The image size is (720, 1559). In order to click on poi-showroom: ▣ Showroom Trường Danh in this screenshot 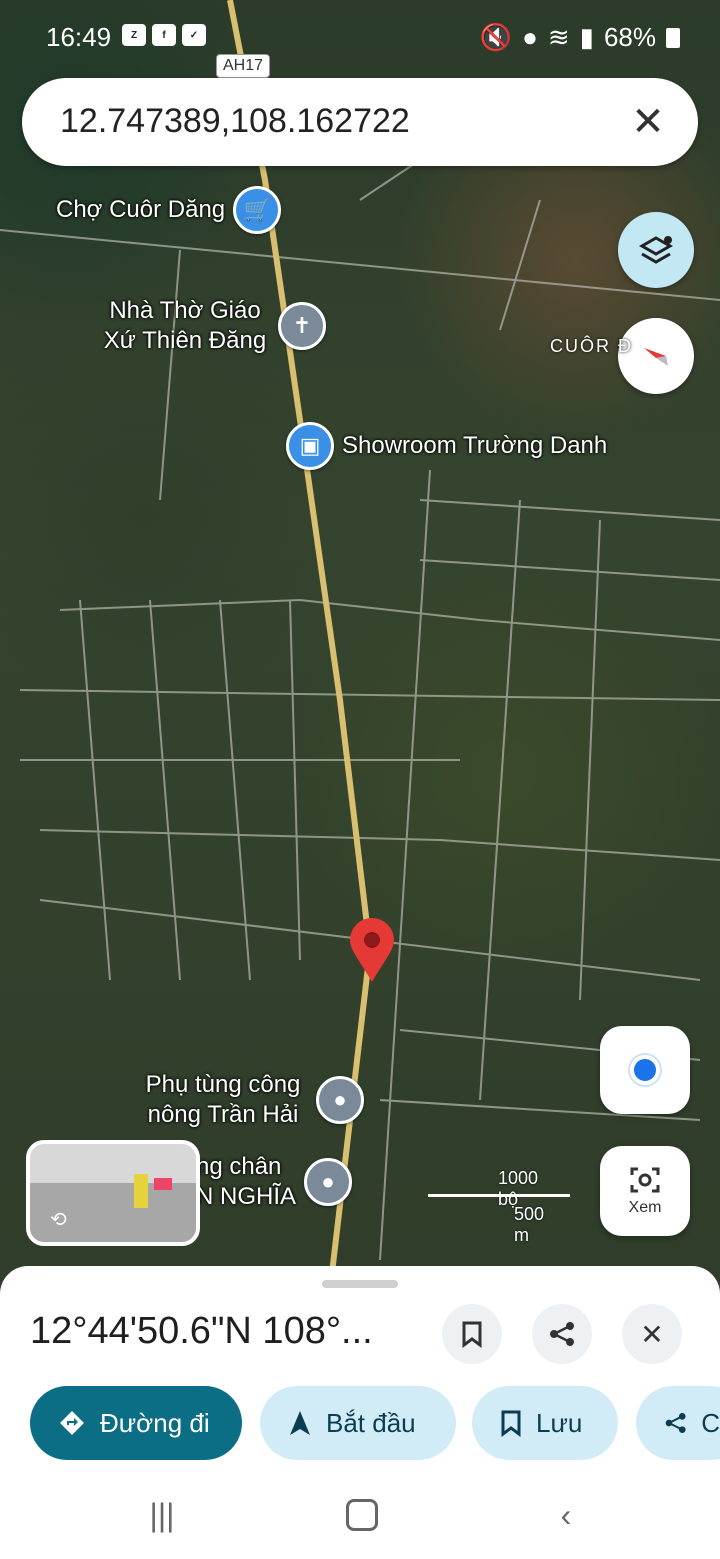, I will do `click(446, 446)`.